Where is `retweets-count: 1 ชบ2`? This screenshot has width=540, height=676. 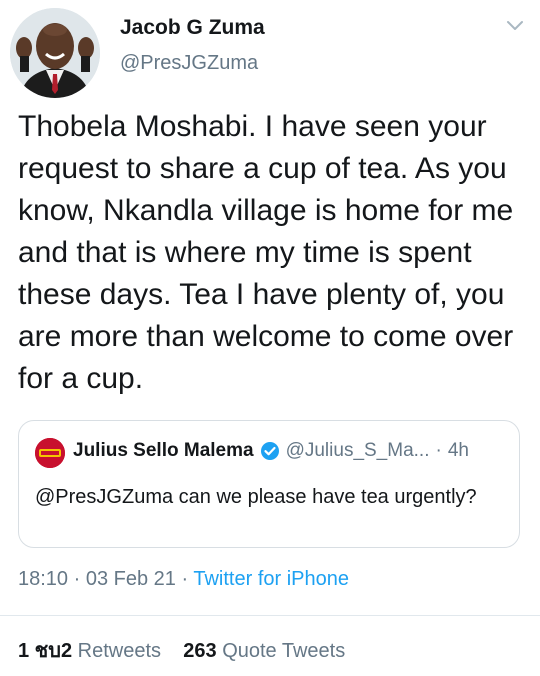 retweets-count: 1 ชบ2 is located at coordinates (45, 651).